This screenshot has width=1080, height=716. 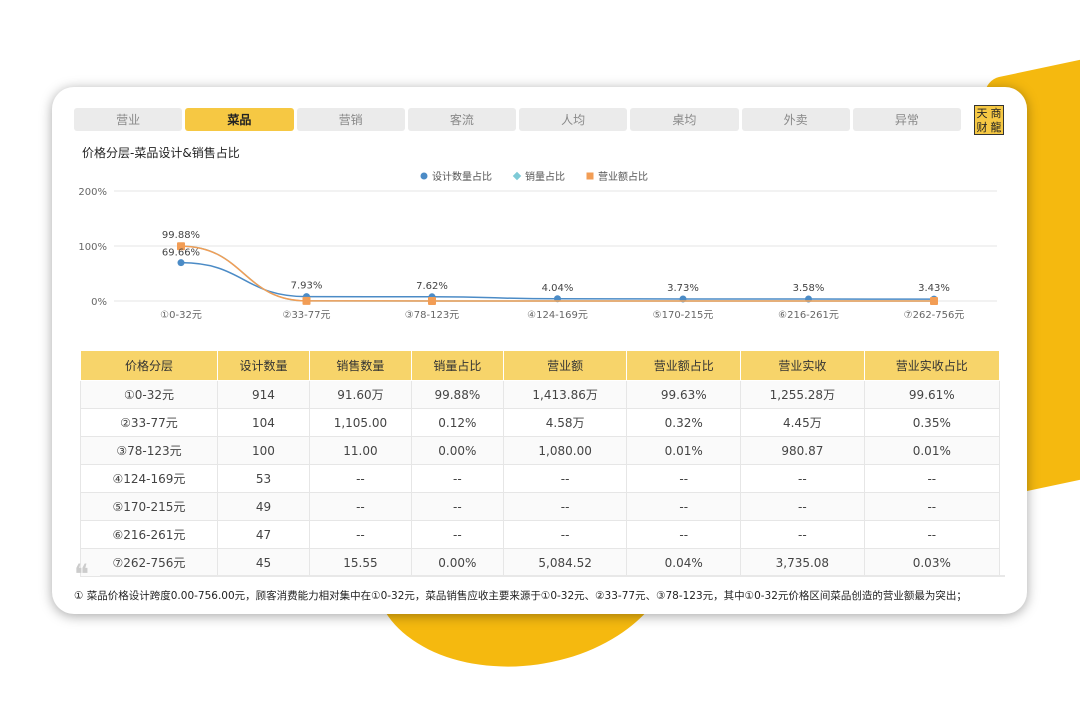 I want to click on table-cell: 15.55, so click(x=360, y=562).